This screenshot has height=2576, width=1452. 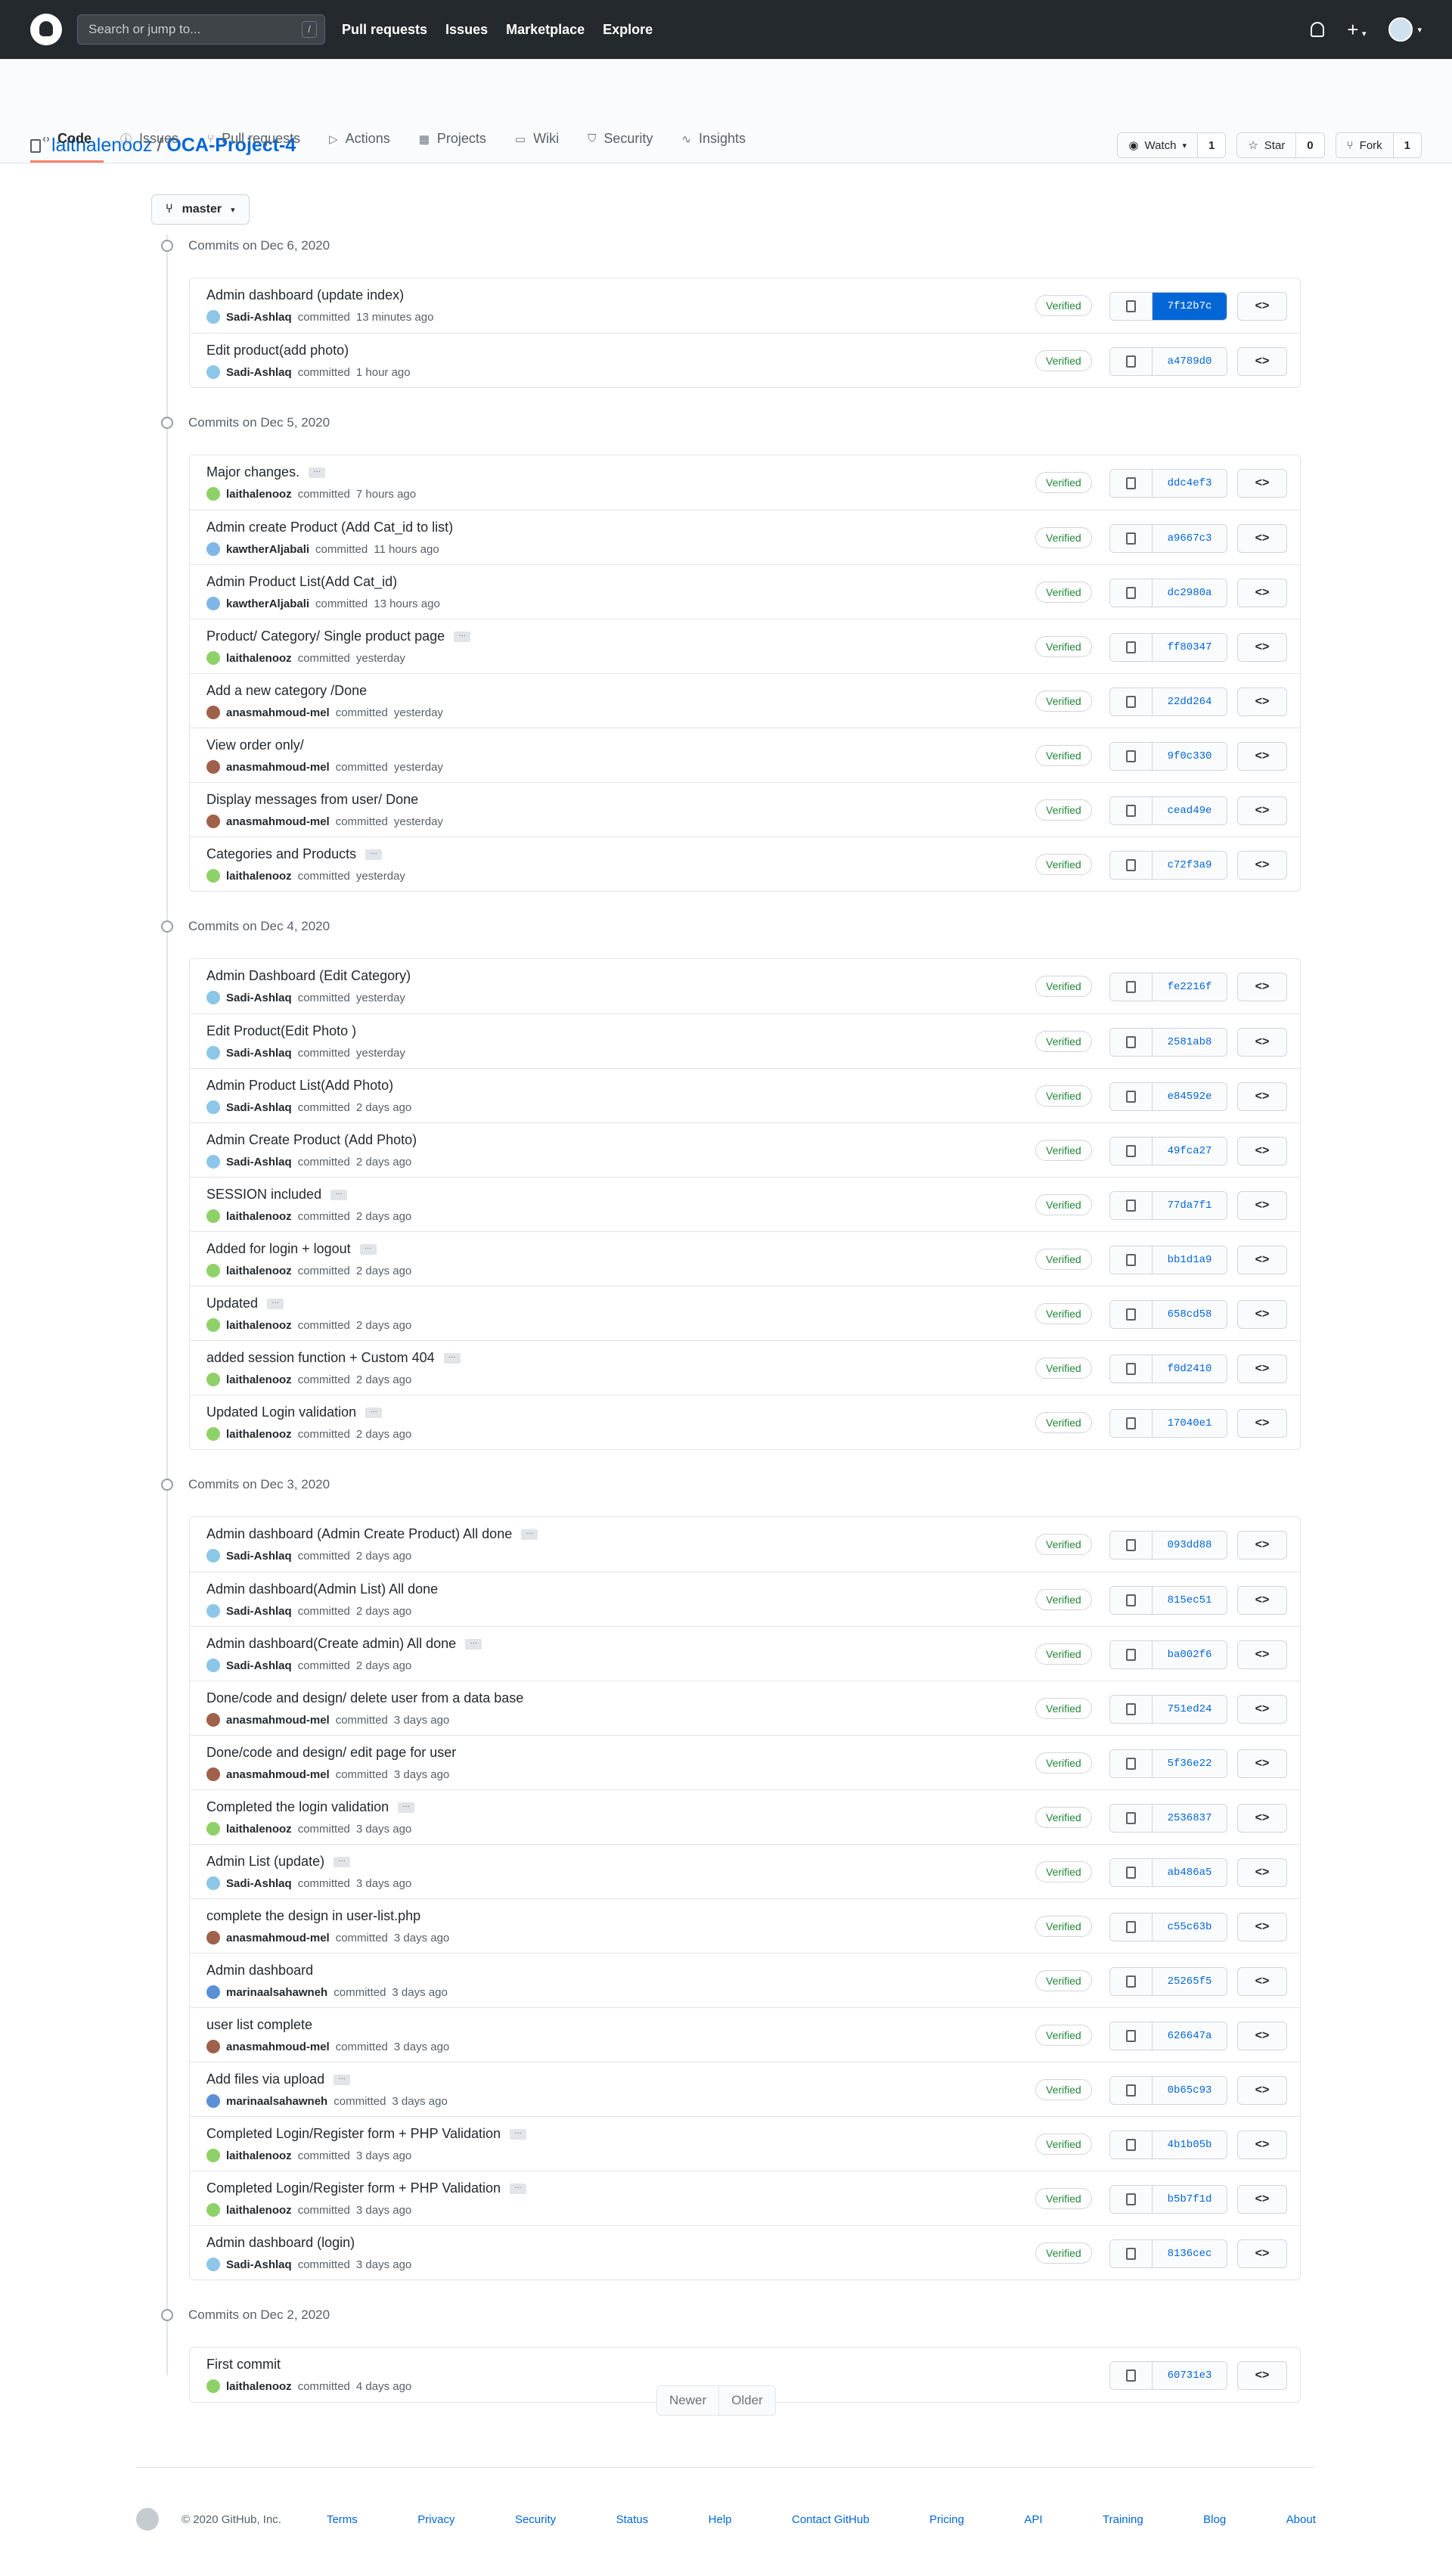 I want to click on nav-marketplace: Marketplace, so click(x=545, y=30).